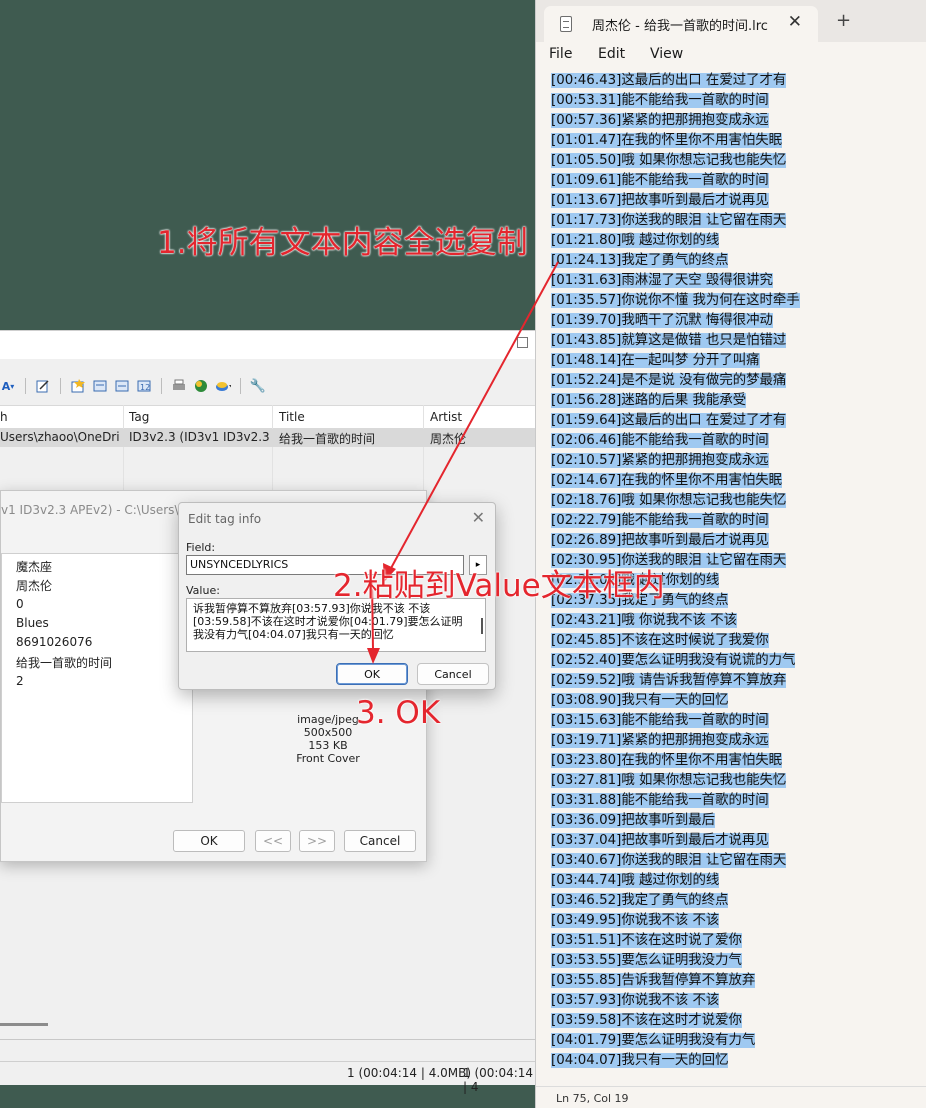 This screenshot has height=1108, width=926. I want to click on selected-text: [03:36.09]把故事听到最后, so click(633, 820).